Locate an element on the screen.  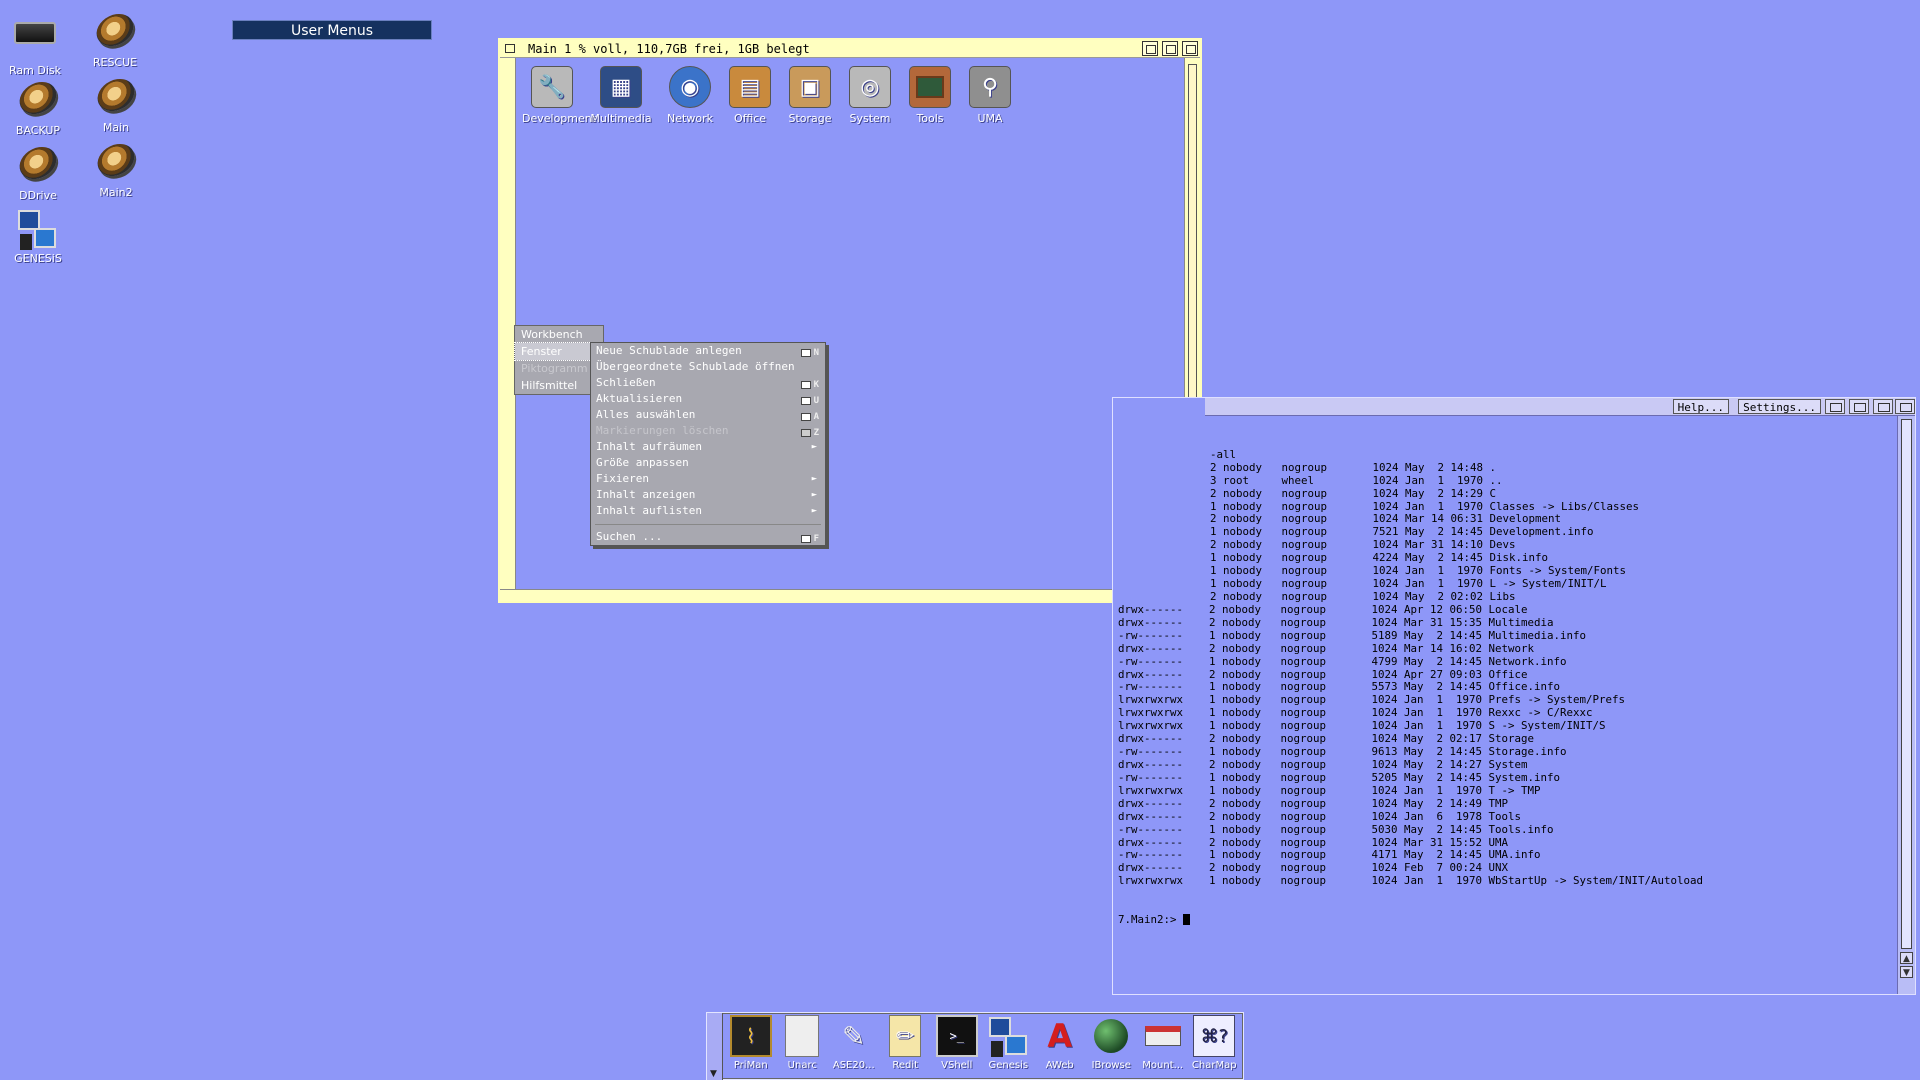
desk-icon-label: Main2 is located at coordinates (116, 192).